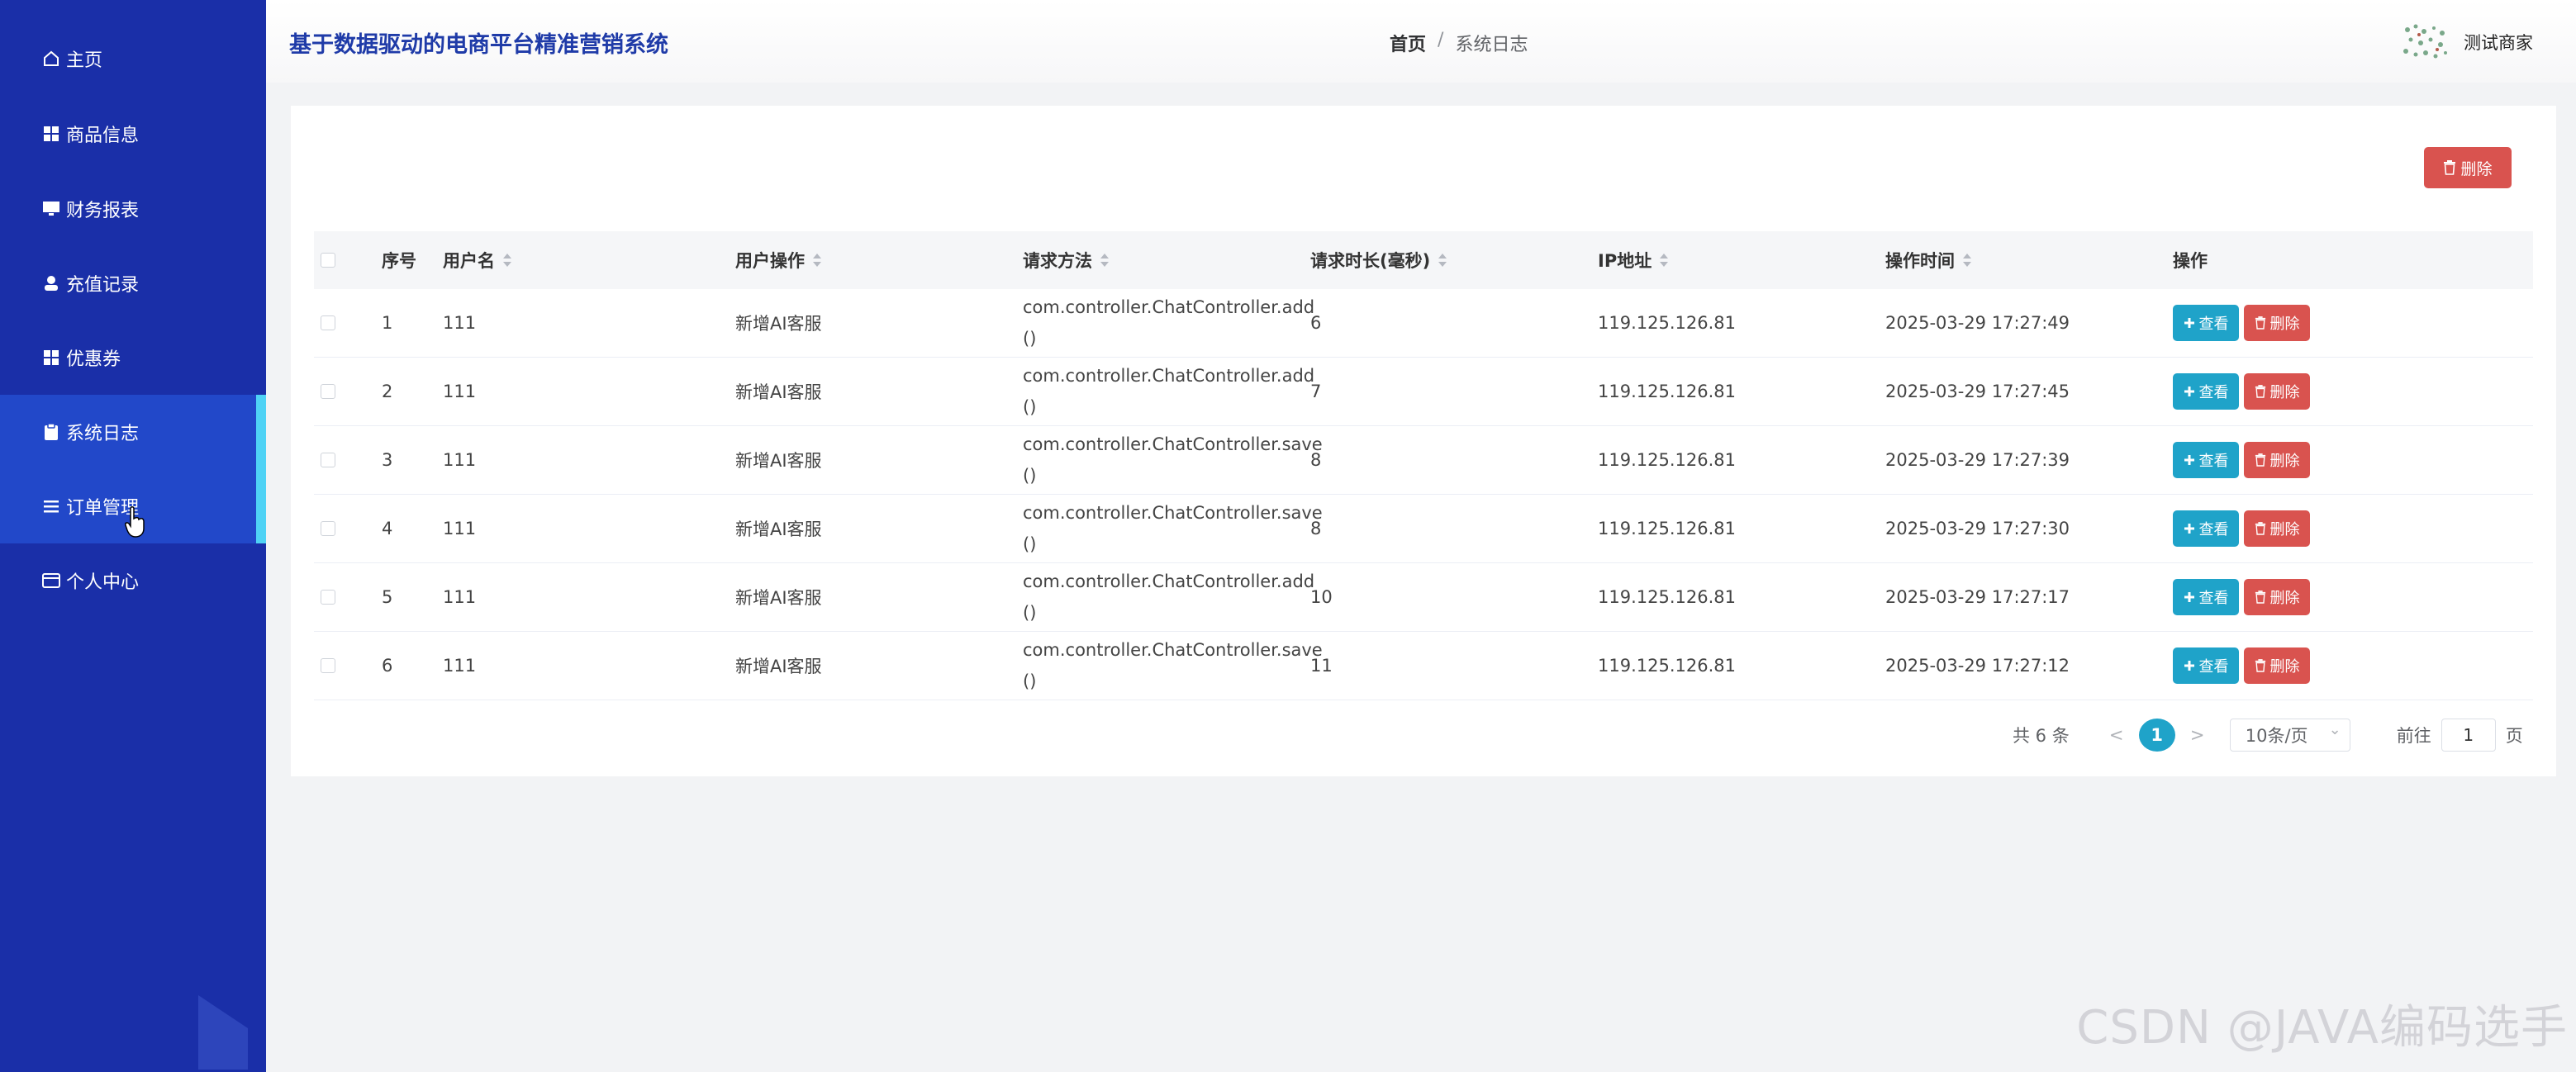  I want to click on clipboard-icon, so click(51, 432).